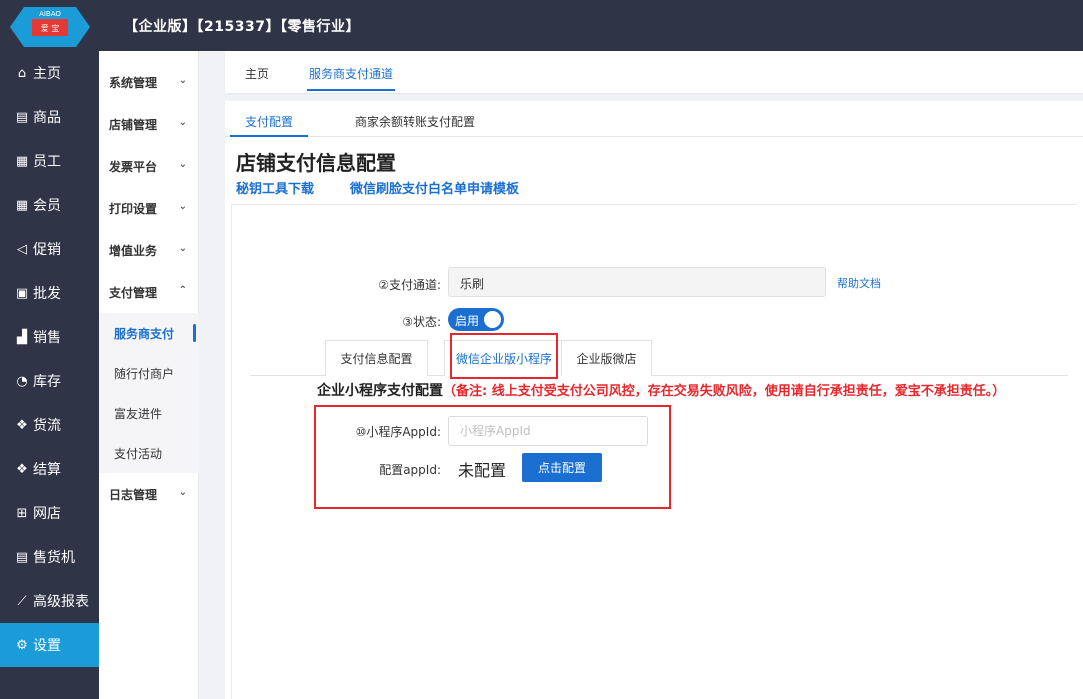 The image size is (1083, 699). What do you see at coordinates (22, 293) in the screenshot?
I see `wholesale-icon: ▣` at bounding box center [22, 293].